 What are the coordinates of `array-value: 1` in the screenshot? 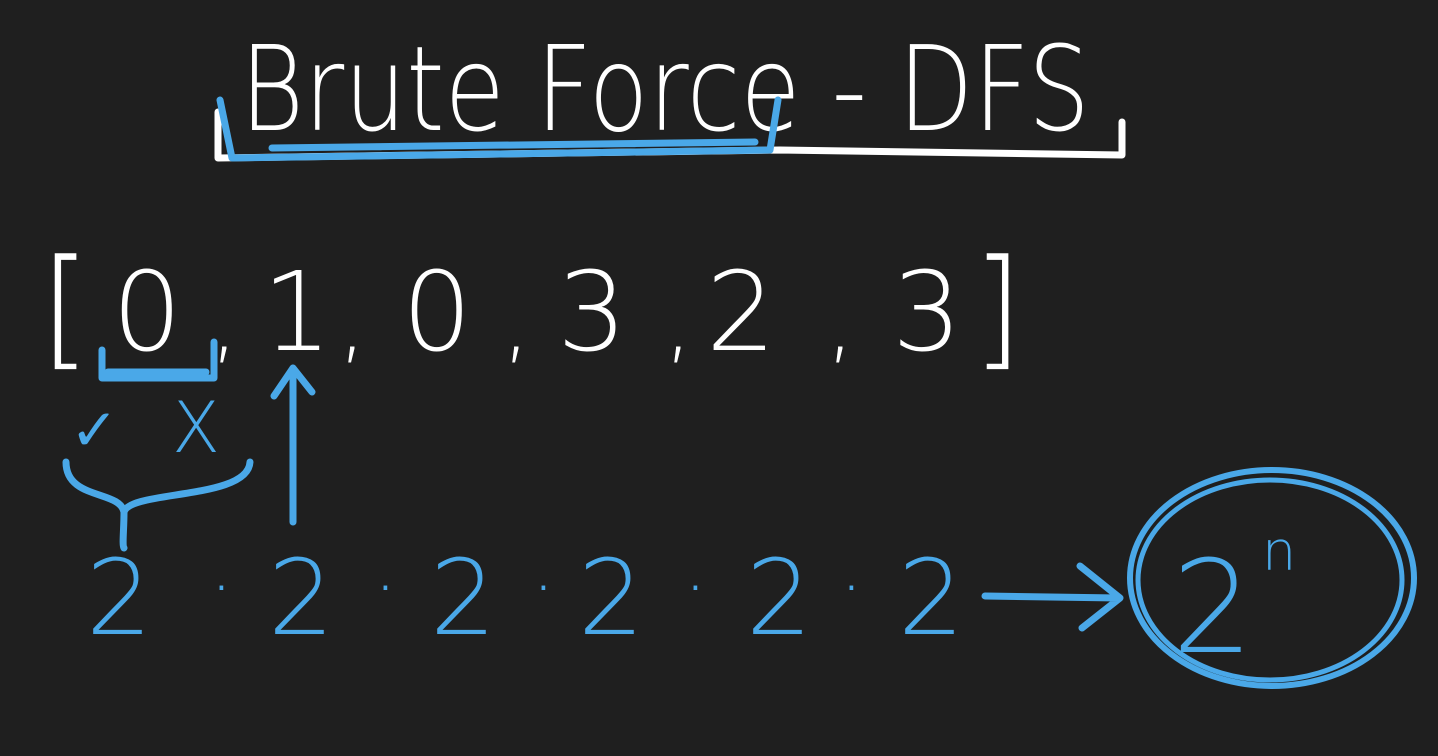 It's located at (297, 312).